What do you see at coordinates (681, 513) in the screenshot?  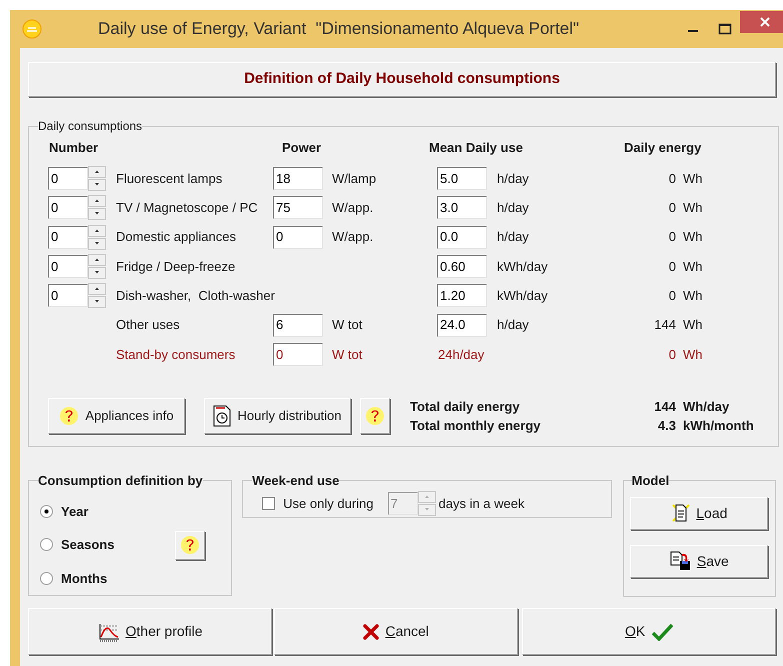 I see `document-icon` at bounding box center [681, 513].